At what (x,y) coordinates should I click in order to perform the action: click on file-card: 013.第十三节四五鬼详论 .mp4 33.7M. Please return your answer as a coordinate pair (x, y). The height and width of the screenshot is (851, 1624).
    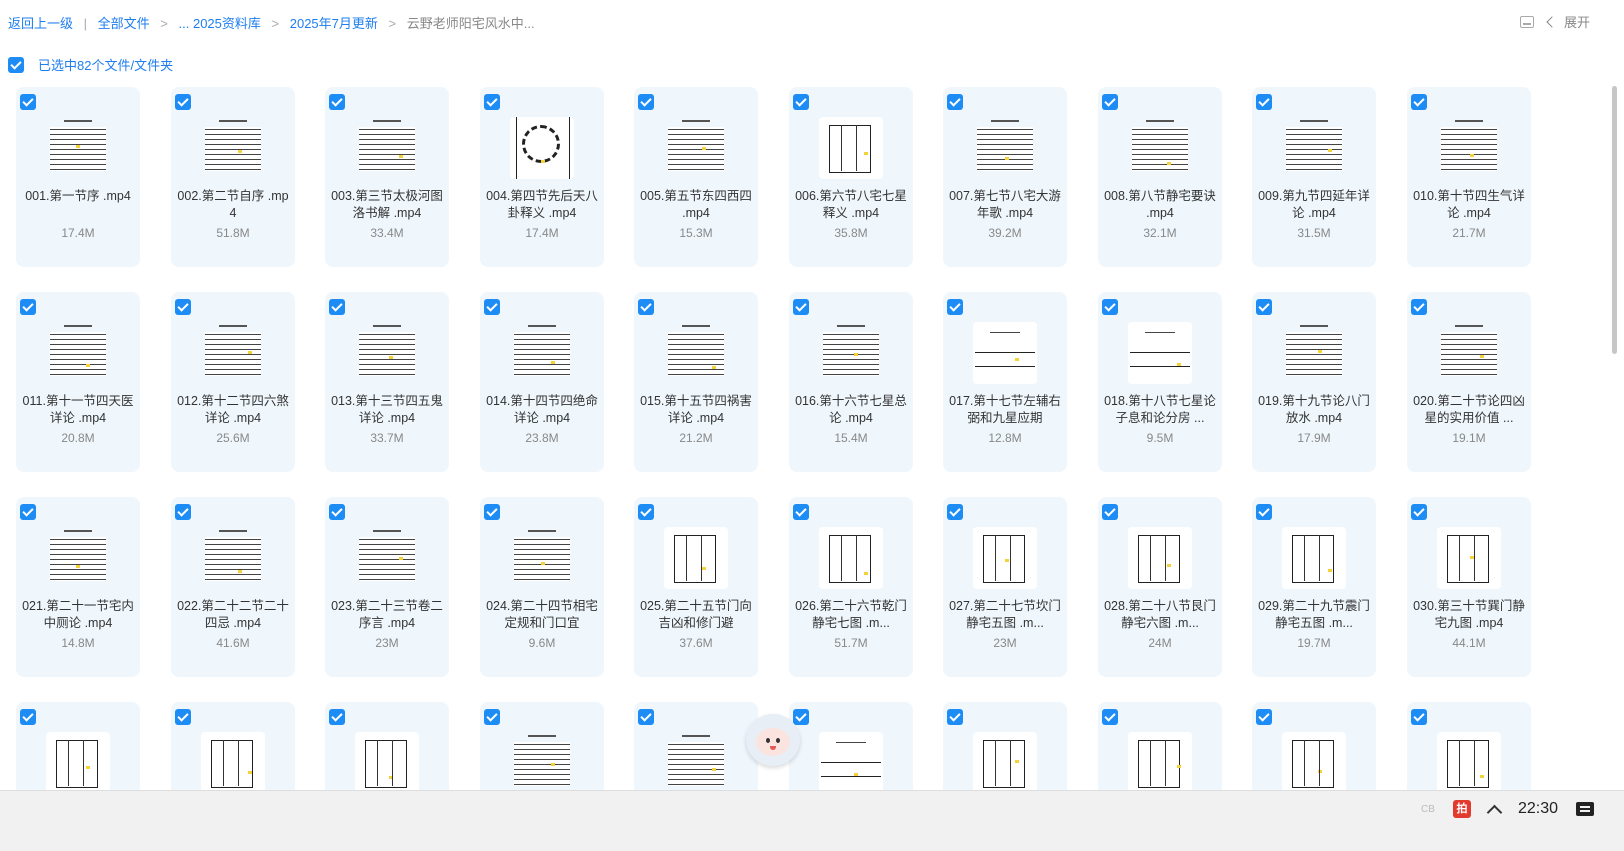
    Looking at the image, I should click on (387, 382).